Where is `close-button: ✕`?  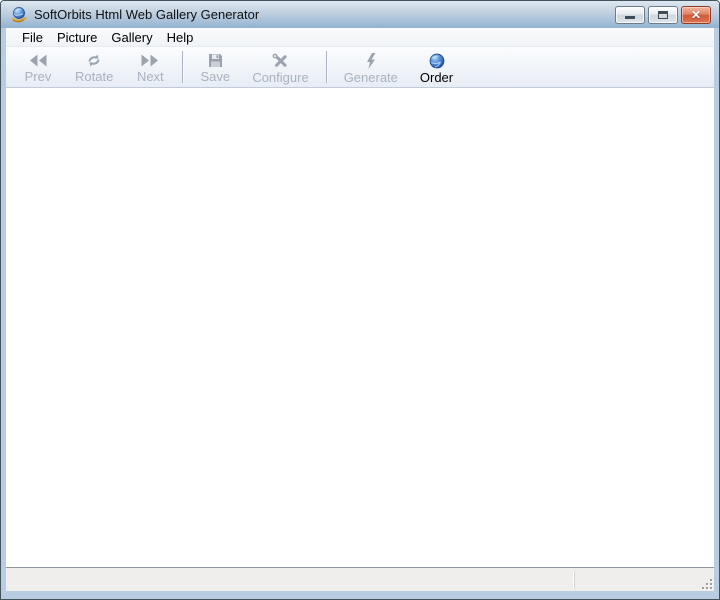 close-button: ✕ is located at coordinates (696, 15).